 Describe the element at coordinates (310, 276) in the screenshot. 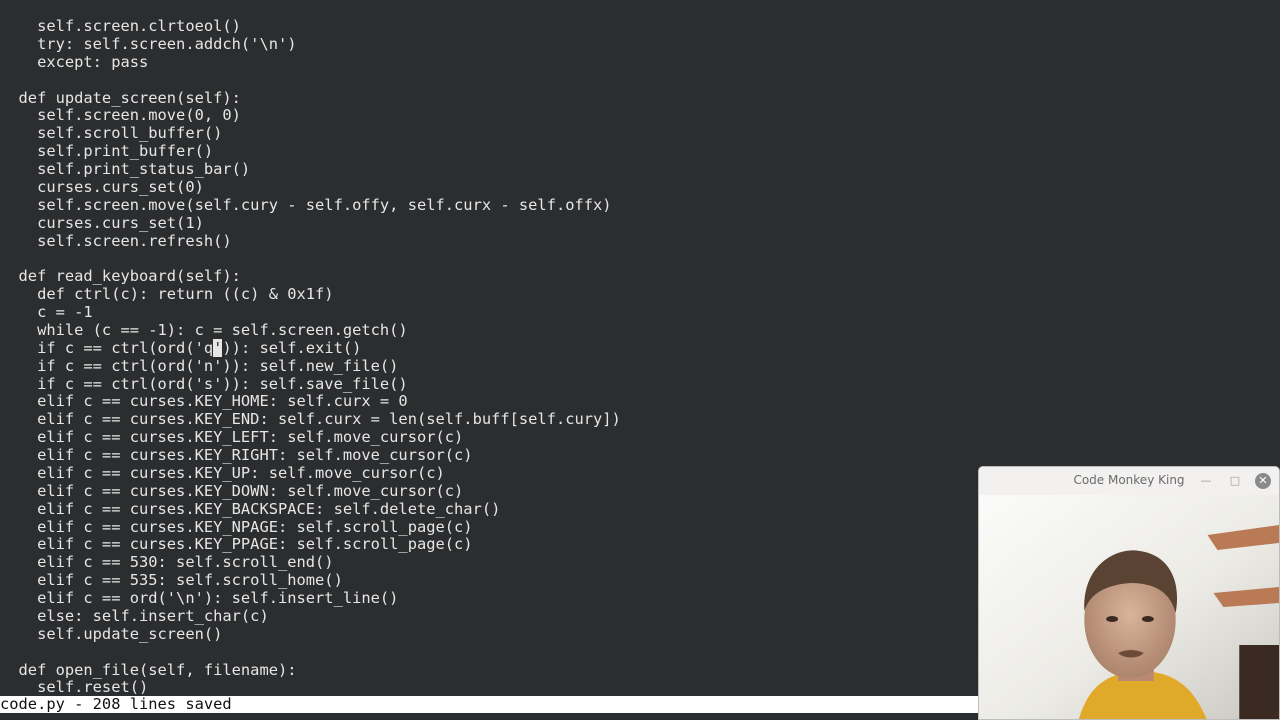

I see `code-line: def read_keyboard(self):` at that location.